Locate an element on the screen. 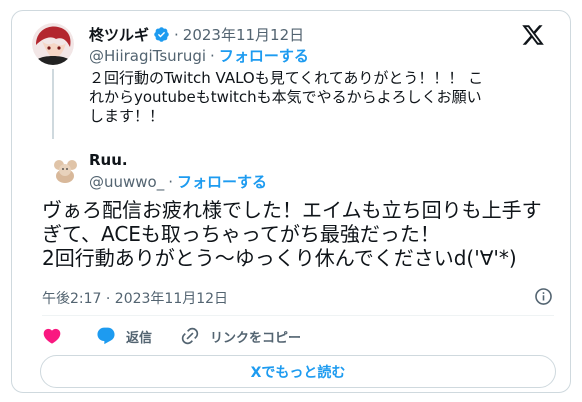 Image resolution: width=582 pixels, height=402 pixels. parent-handle-row: @HiiragiTsurugi · フォローする is located at coordinates (199, 55).